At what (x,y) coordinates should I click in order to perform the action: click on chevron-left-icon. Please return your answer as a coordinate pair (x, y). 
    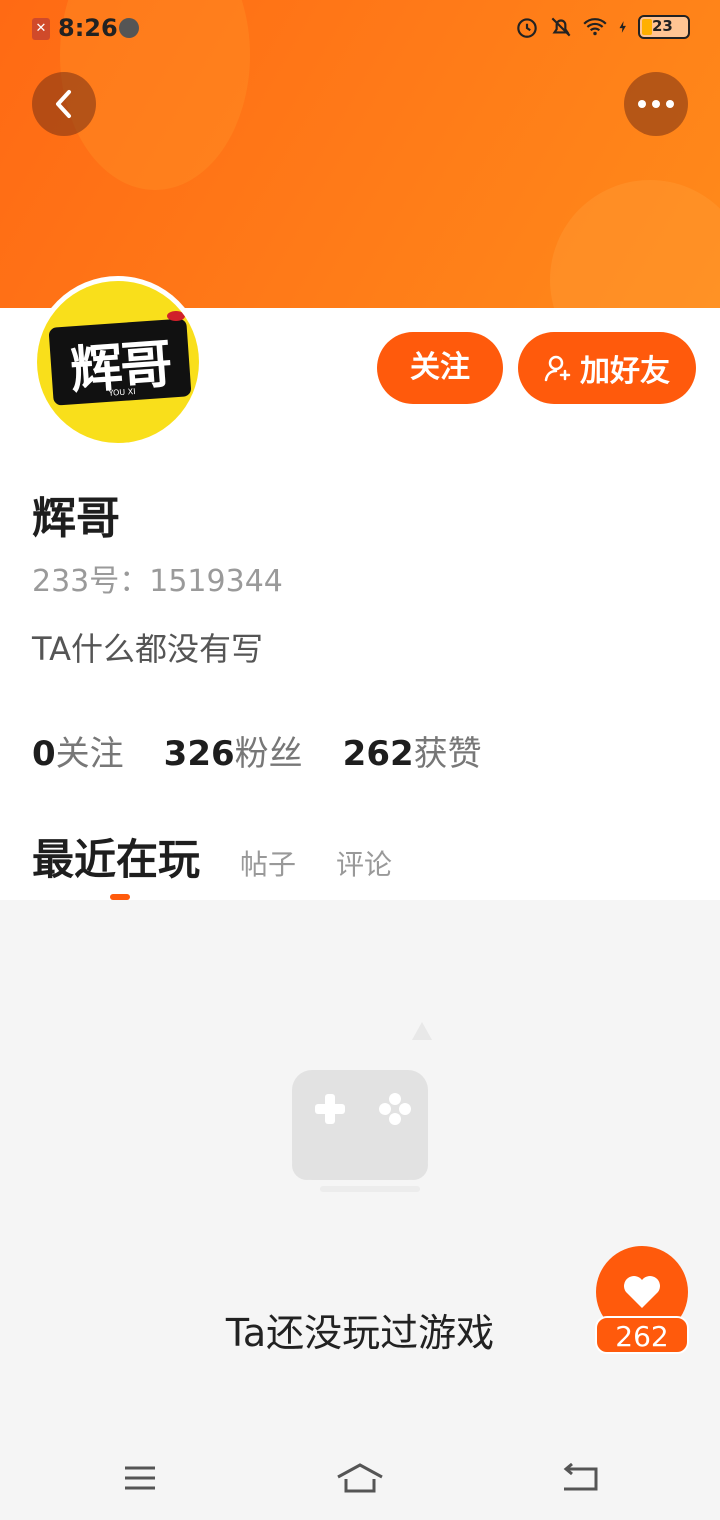
    Looking at the image, I should click on (63, 104).